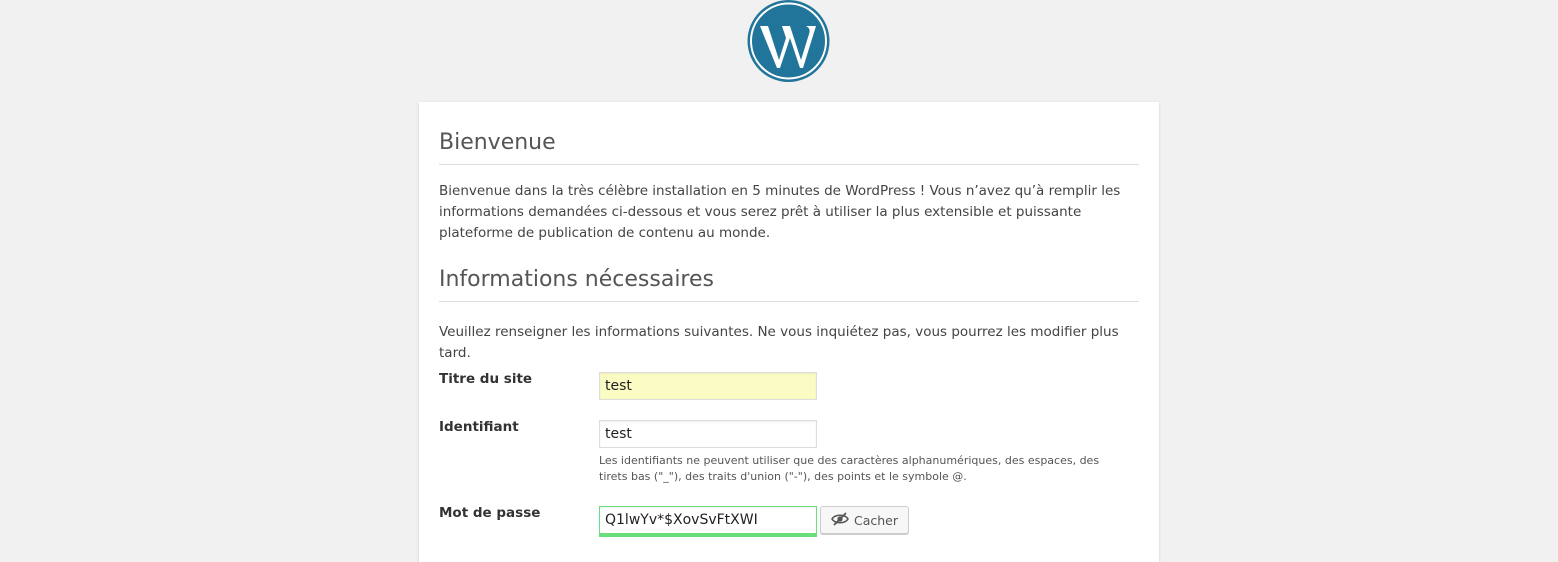  Describe the element at coordinates (708, 520) in the screenshot. I see `password-input` at that location.